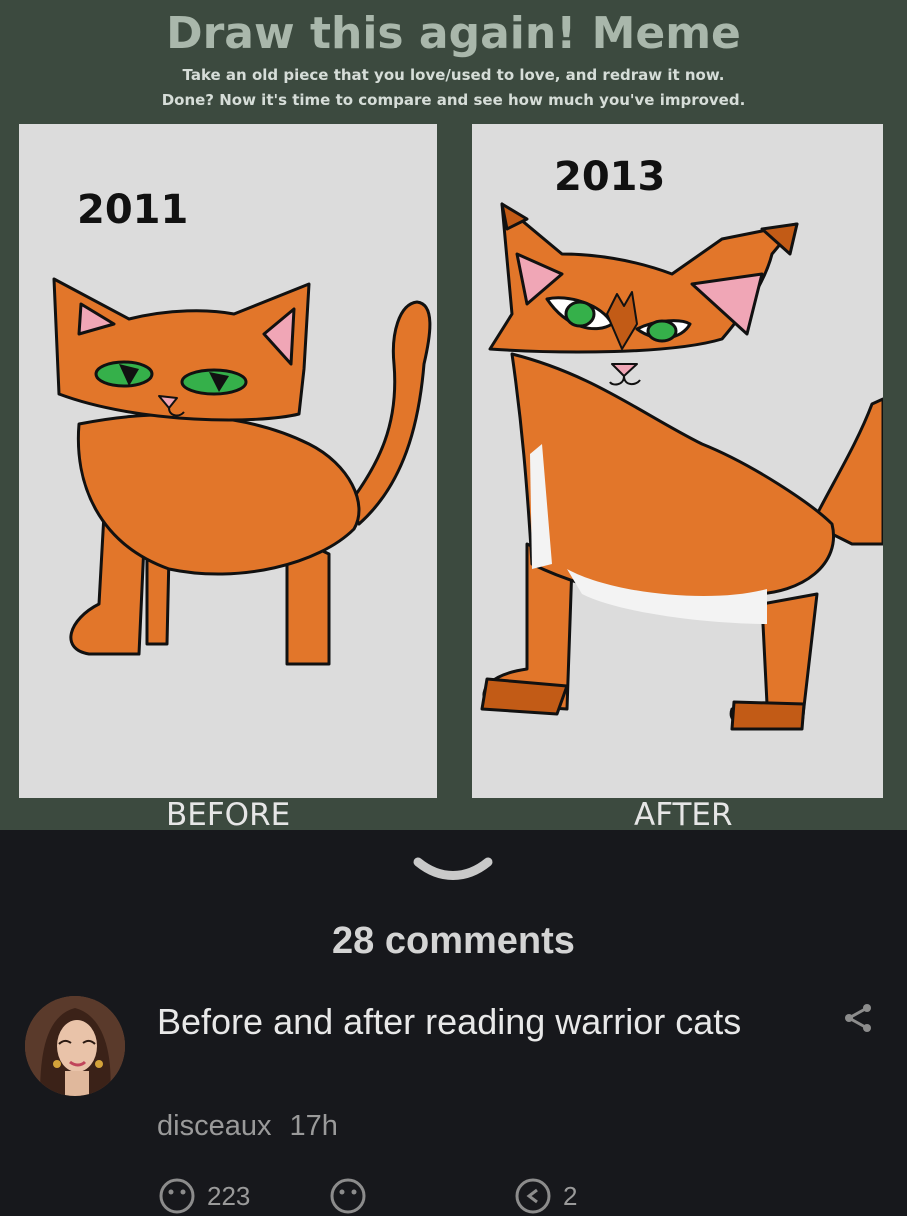  What do you see at coordinates (570, 1195) in the screenshot?
I see `reply-count: 2` at bounding box center [570, 1195].